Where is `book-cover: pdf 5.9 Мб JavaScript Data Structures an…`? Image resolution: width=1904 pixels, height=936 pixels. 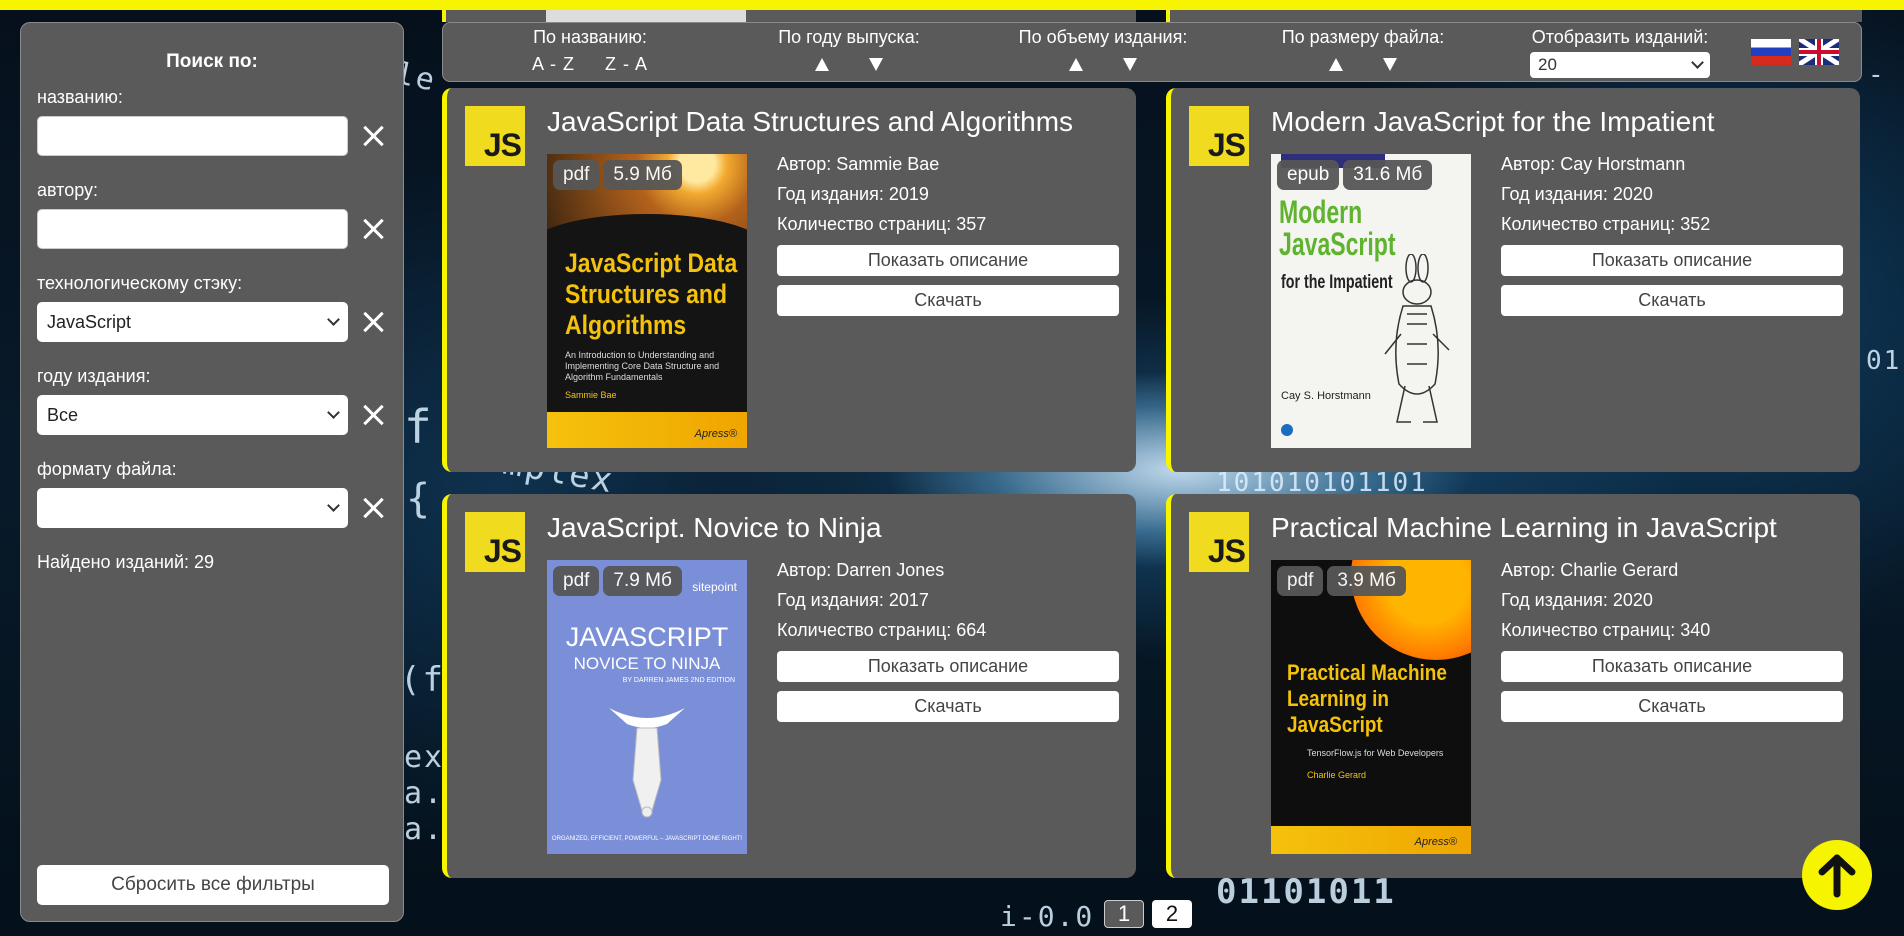 book-cover: pdf 5.9 Мб JavaScript Data Structures an… is located at coordinates (647, 301).